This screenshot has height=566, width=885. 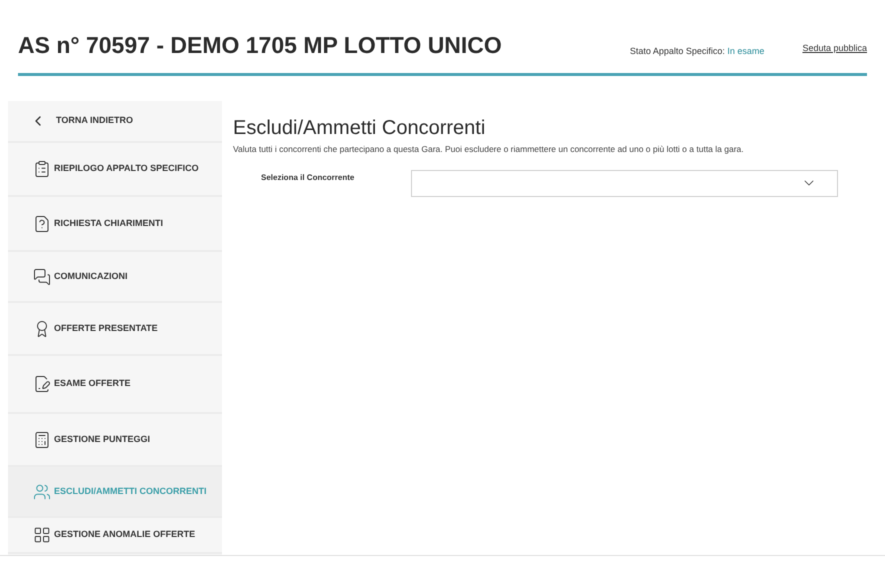 What do you see at coordinates (260, 45) in the screenshot?
I see `page-title: AS n° 70597 - DEMO 1705 MP LOTTO UNICO` at bounding box center [260, 45].